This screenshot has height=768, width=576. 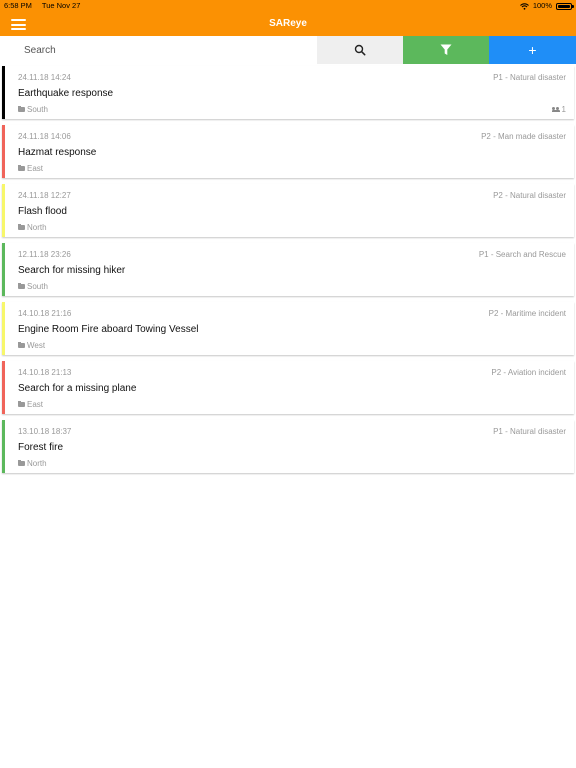 I want to click on incident-date: 14.10.18 21:16, so click(x=45, y=313).